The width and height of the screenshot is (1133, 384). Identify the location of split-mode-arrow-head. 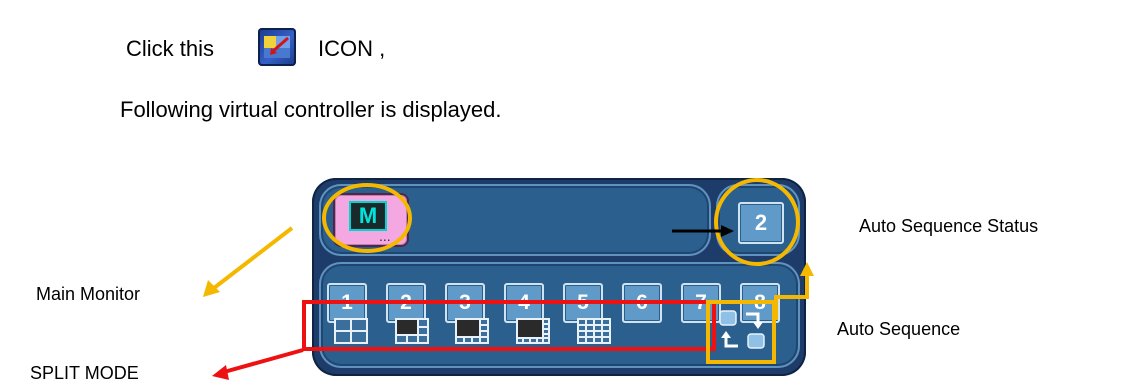
(220, 372).